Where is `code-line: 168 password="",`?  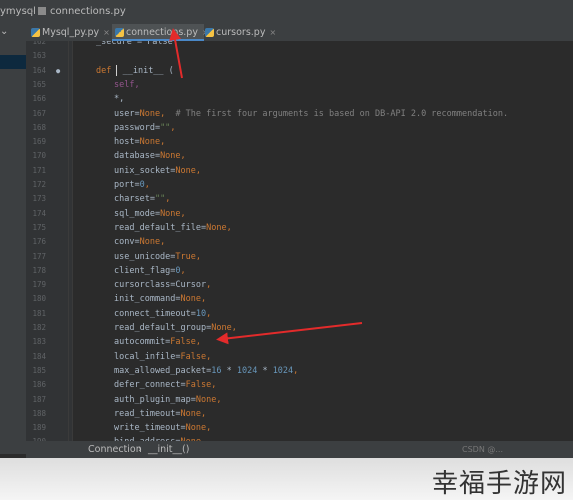 code-line: 168 password="", is located at coordinates (299, 128).